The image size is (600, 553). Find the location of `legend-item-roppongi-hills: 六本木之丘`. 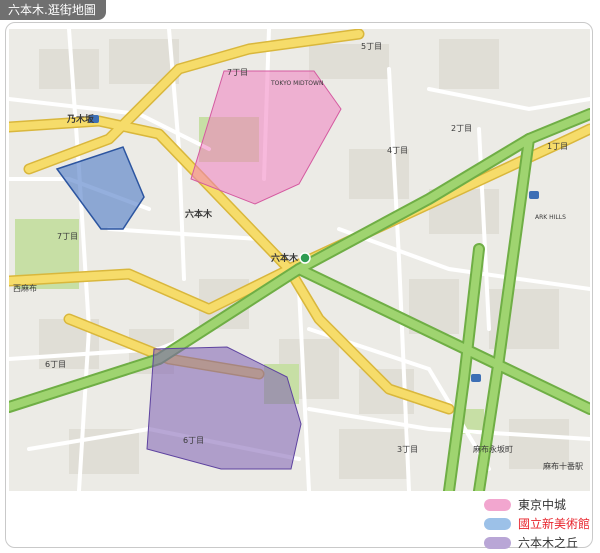

legend-item-roppongi-hills: 六本木之丘 is located at coordinates (539, 543).